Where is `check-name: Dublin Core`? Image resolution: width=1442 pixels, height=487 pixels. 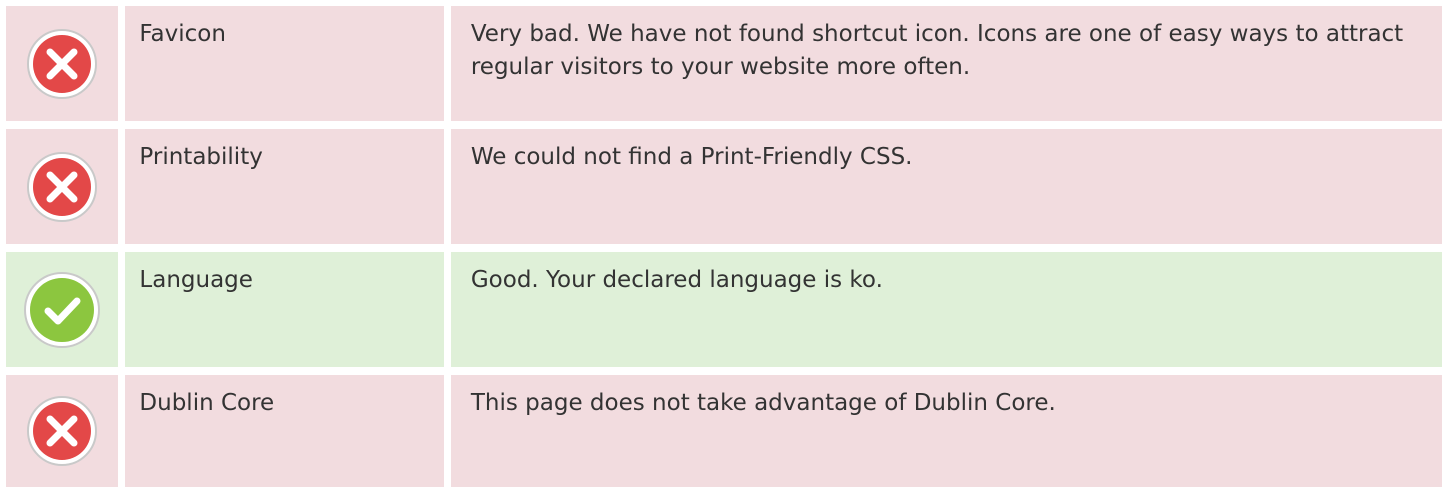 check-name: Dublin Core is located at coordinates (284, 431).